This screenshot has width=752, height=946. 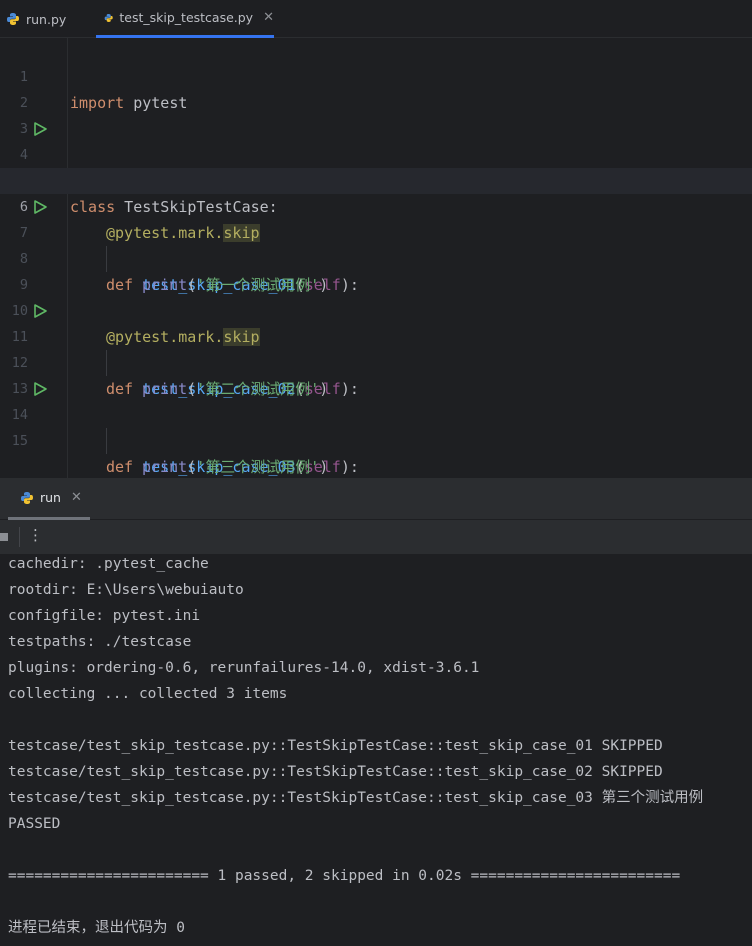 What do you see at coordinates (104, 616) in the screenshot?
I see `console-line: configfile: pytest.ini` at bounding box center [104, 616].